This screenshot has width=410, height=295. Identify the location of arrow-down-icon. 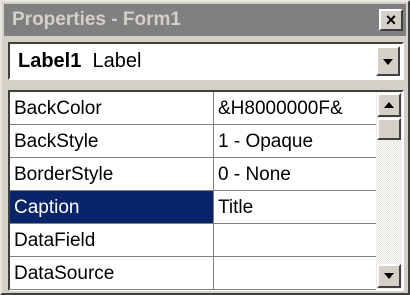
(389, 276).